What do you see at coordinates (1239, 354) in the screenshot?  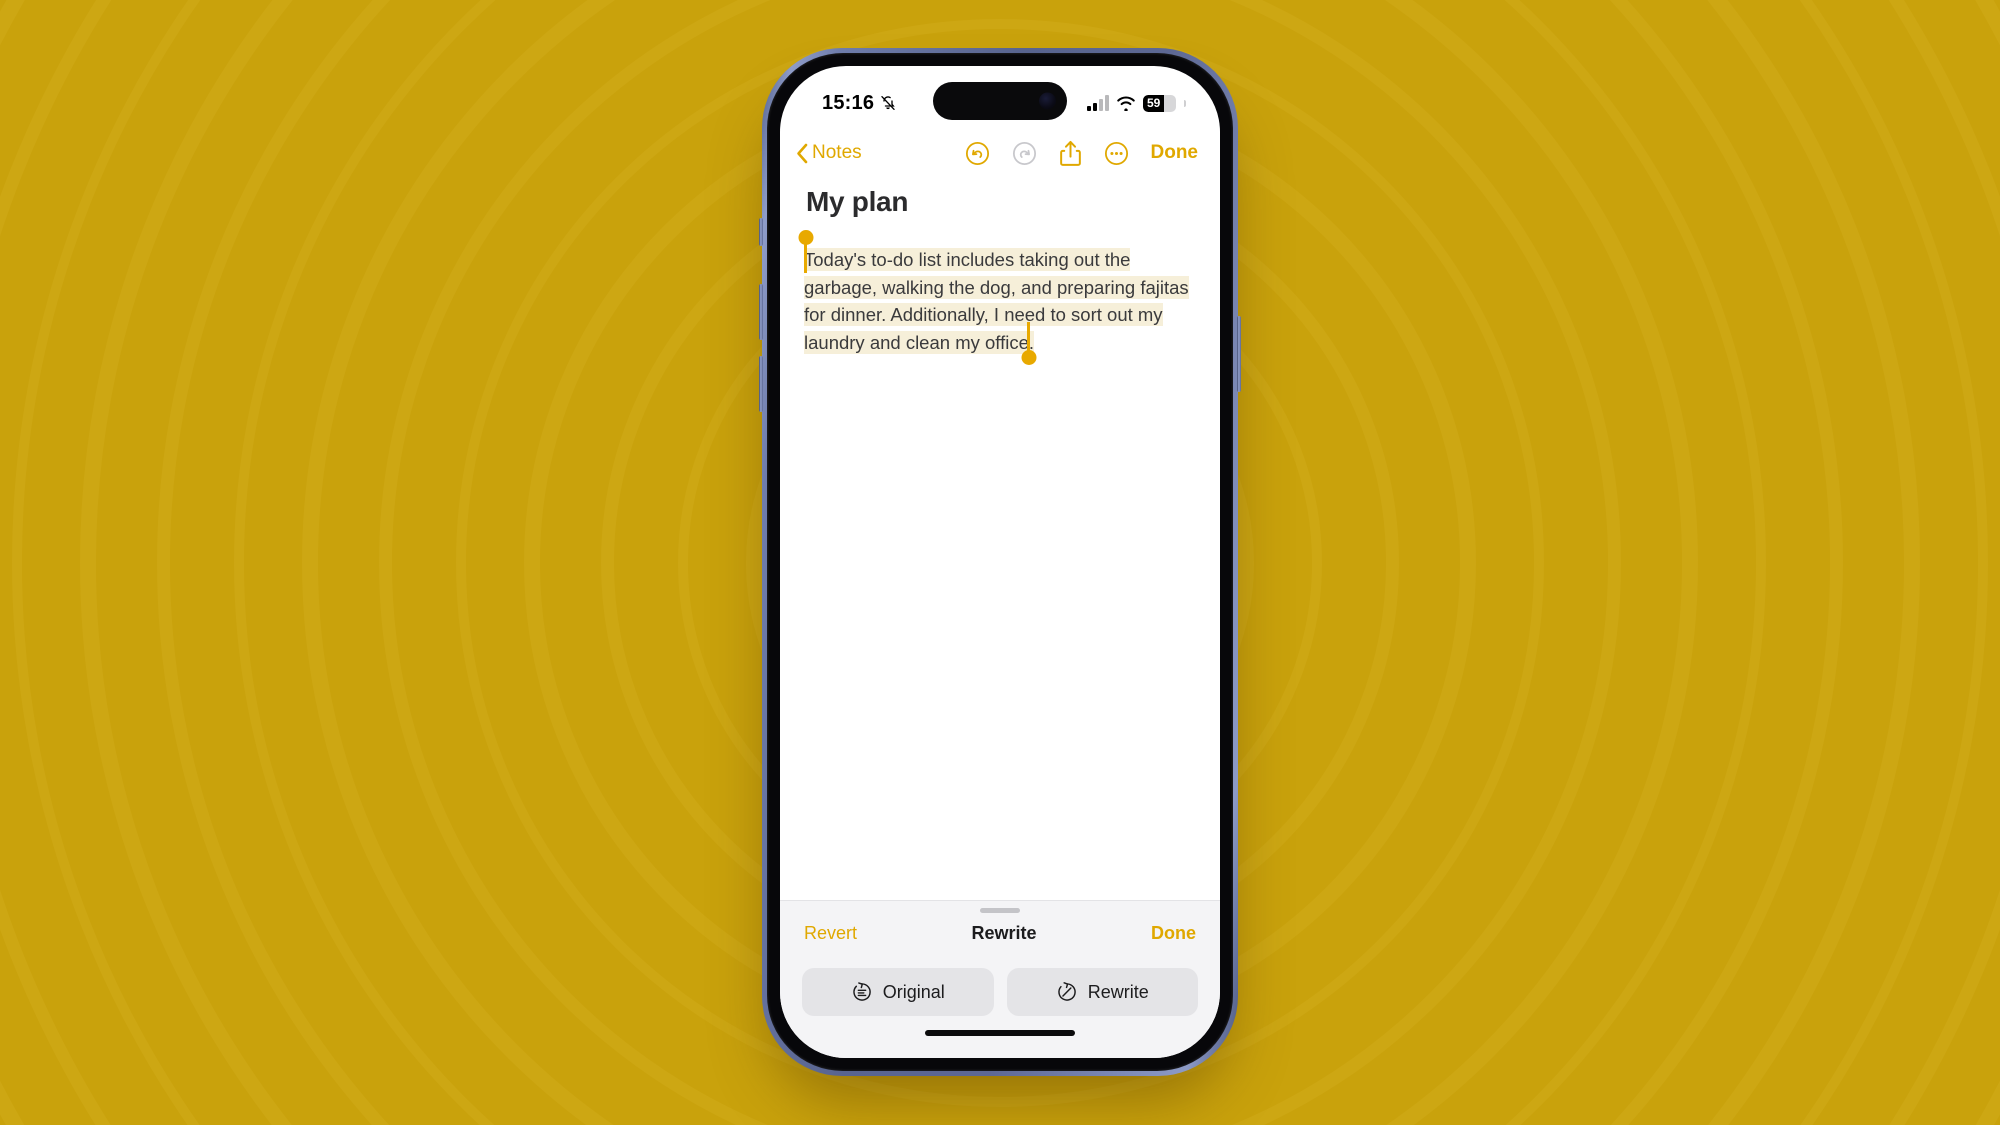 I see `power-button` at bounding box center [1239, 354].